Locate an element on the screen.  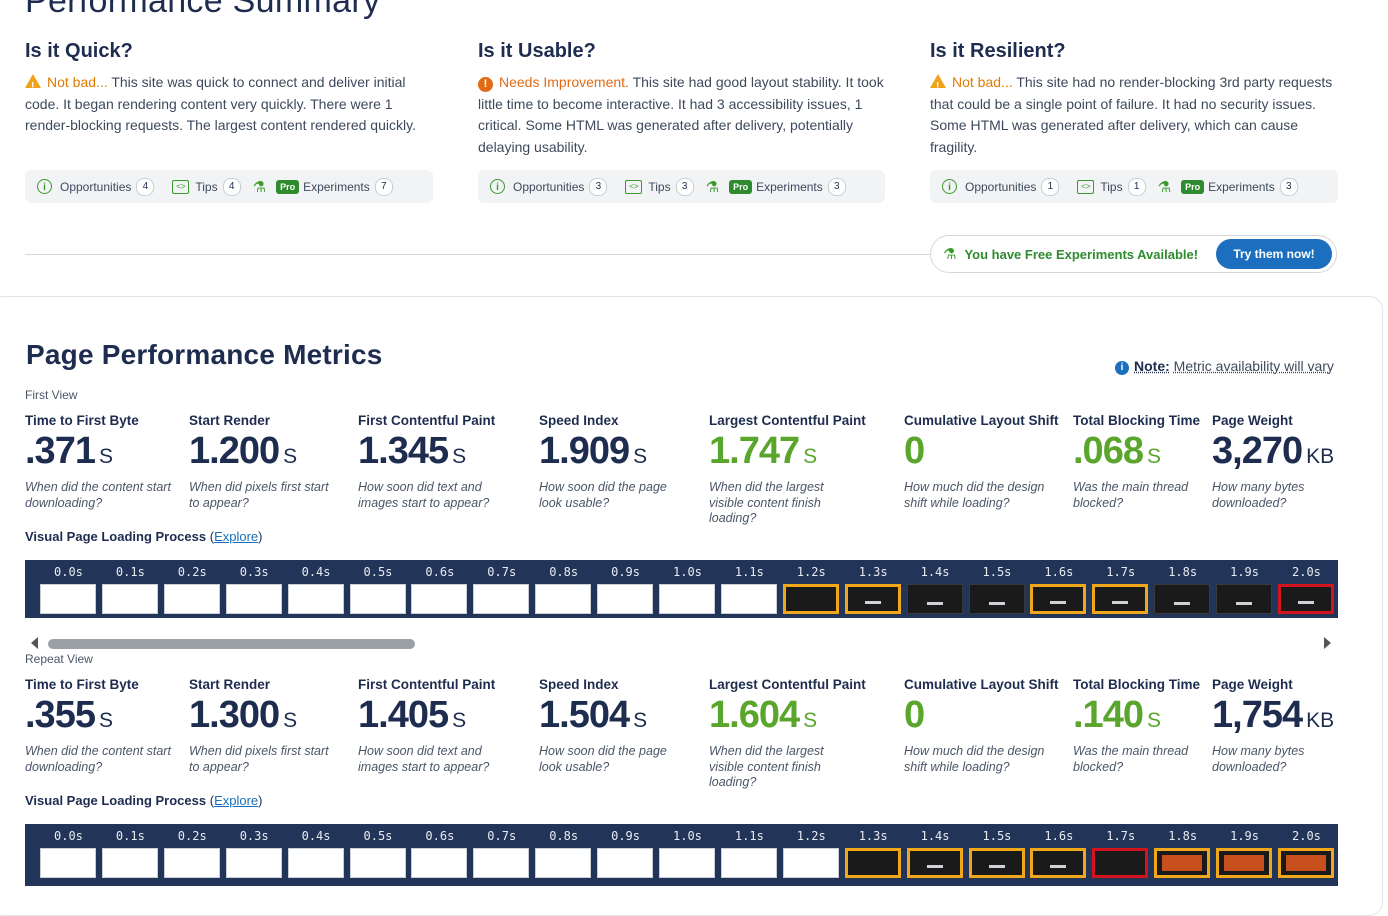
metric-number: .355 is located at coordinates (60, 715).